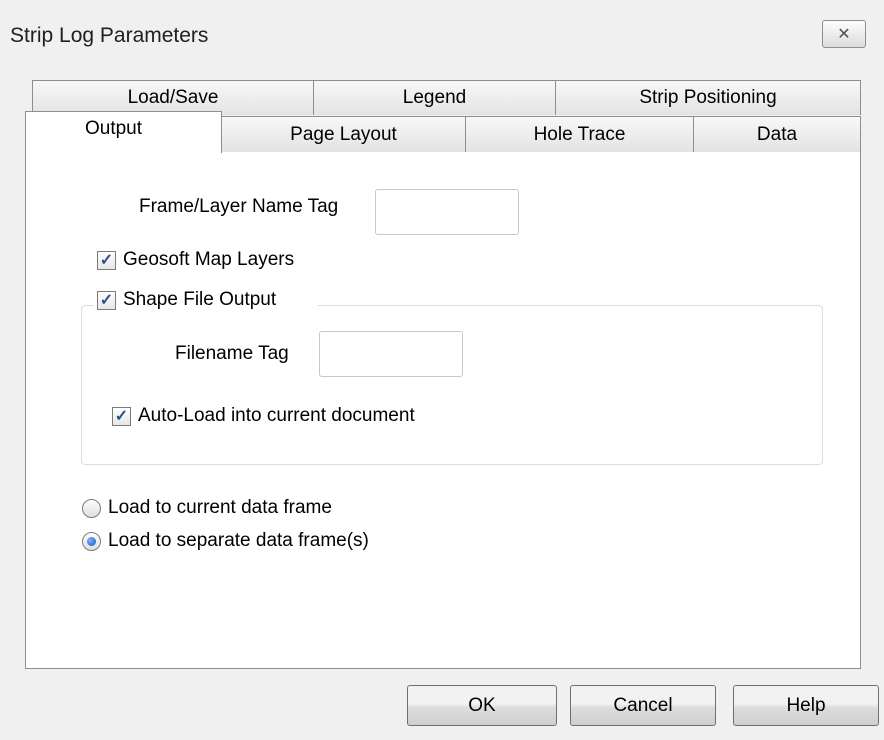 The width and height of the screenshot is (884, 740). What do you see at coordinates (91, 541) in the screenshot?
I see `load-separate-frames-radio` at bounding box center [91, 541].